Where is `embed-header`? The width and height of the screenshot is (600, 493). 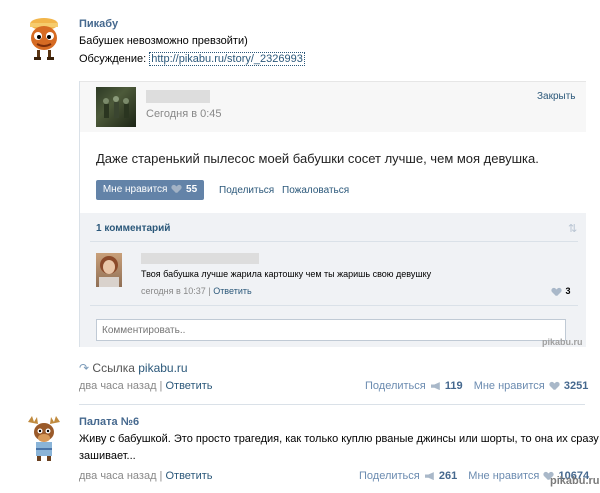
embed-header is located at coordinates (333, 106).